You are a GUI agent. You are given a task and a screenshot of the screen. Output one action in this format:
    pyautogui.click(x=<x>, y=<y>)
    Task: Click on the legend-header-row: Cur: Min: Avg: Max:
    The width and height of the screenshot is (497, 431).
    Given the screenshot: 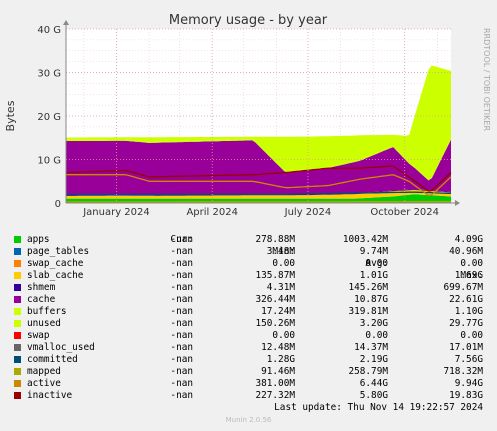 What is the action you would take?
    pyautogui.click(x=248, y=251)
    